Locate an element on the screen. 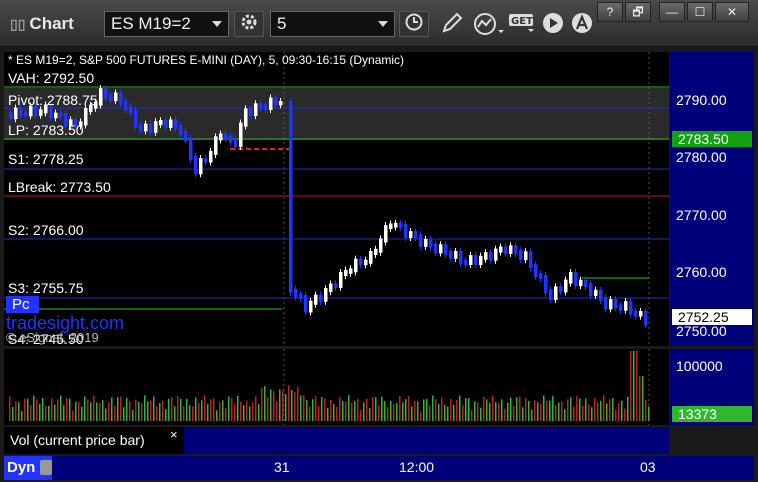 This screenshot has width=758, height=482. volume-pane is located at coordinates (336, 387).